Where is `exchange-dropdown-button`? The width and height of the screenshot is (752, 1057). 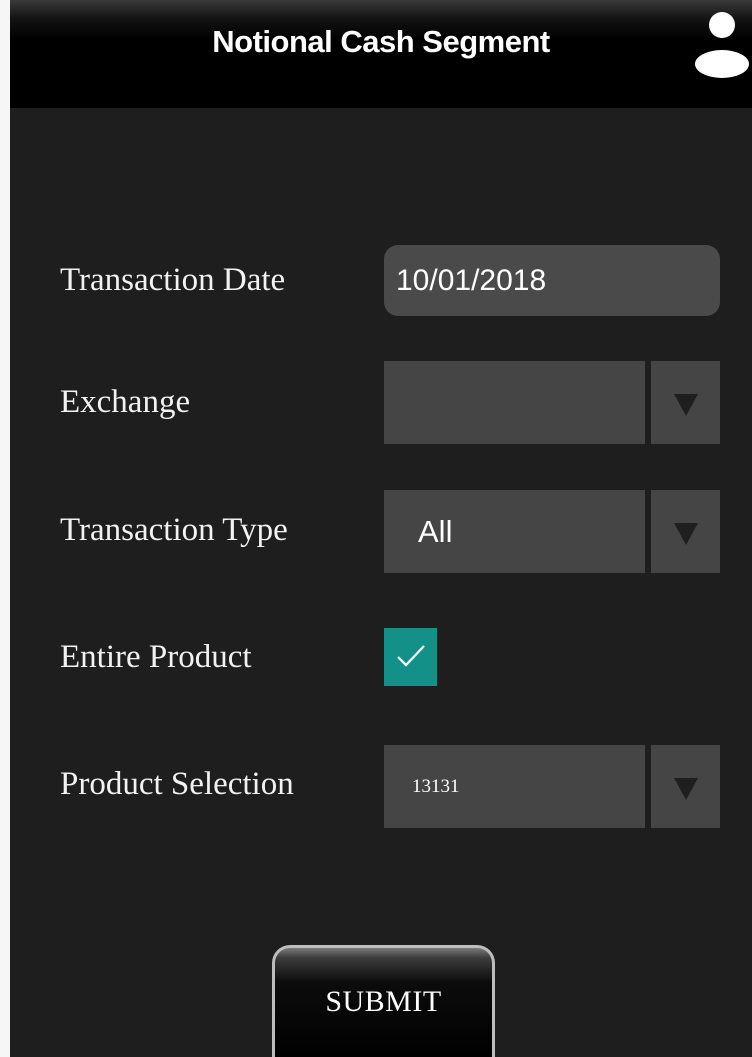
exchange-dropdown-button is located at coordinates (685, 402).